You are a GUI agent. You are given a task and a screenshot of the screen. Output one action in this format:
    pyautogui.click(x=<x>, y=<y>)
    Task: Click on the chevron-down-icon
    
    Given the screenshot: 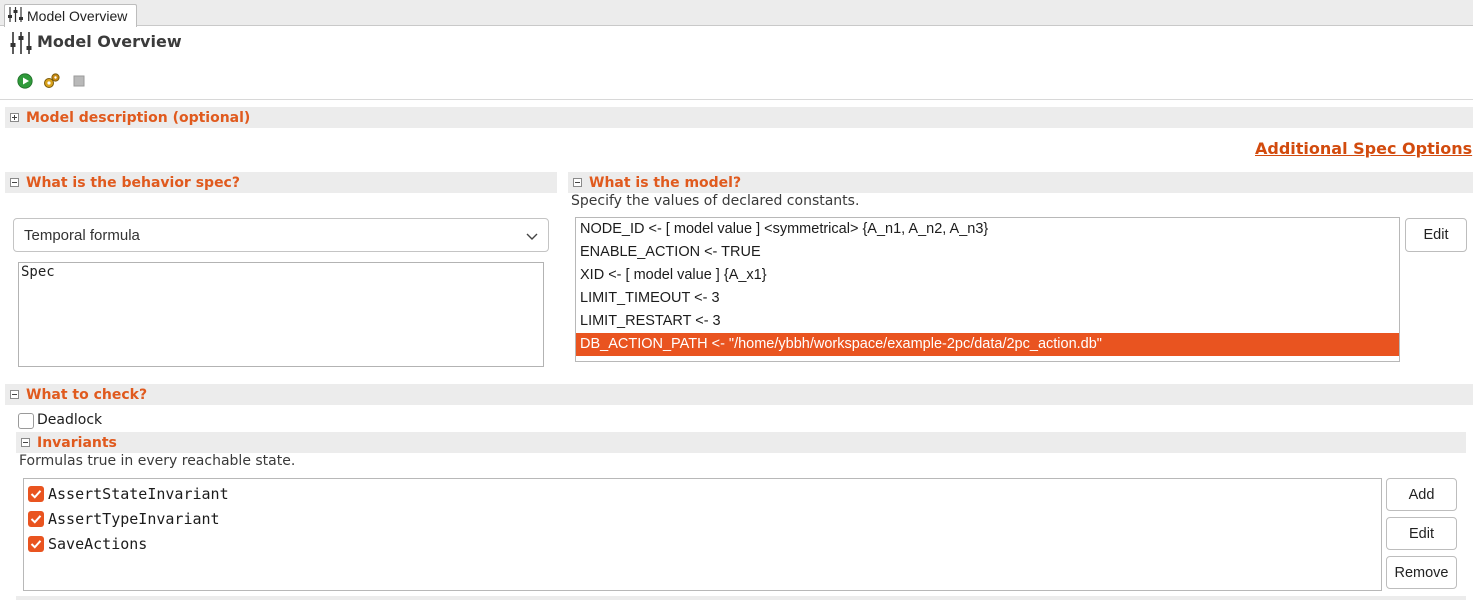 What is the action you would take?
    pyautogui.click(x=532, y=238)
    